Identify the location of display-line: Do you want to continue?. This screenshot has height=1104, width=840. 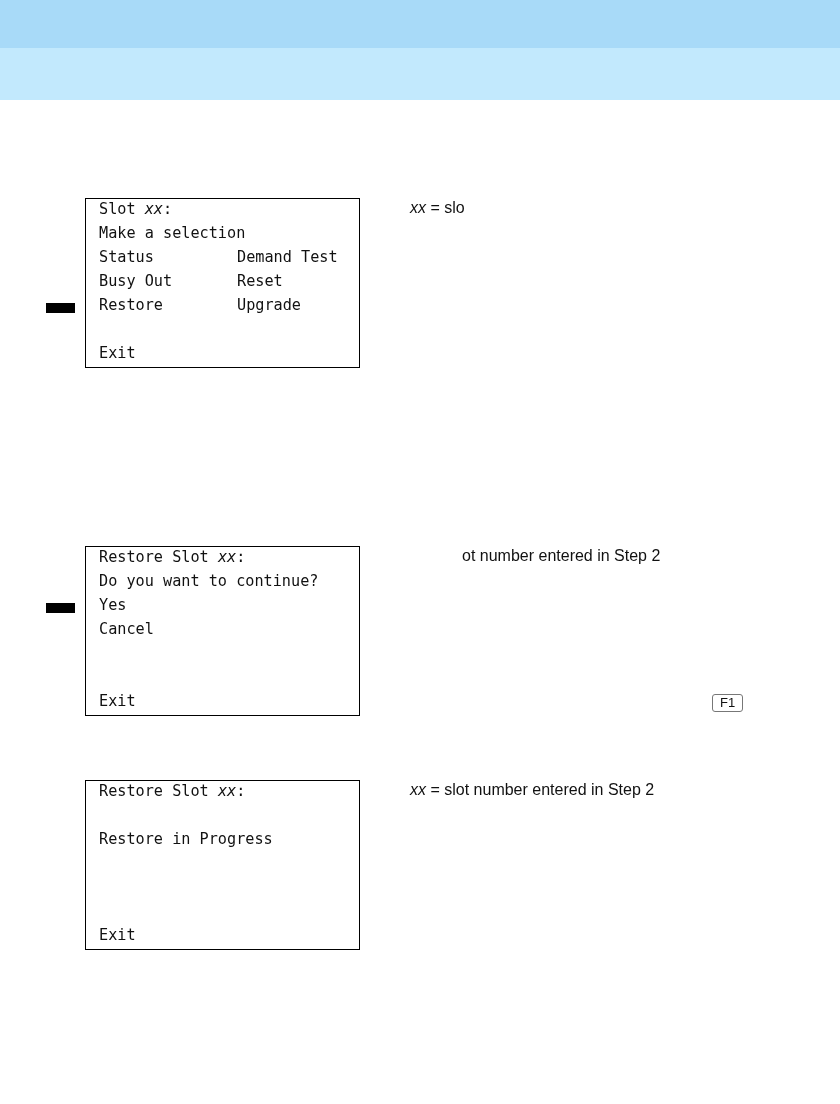
(209, 581).